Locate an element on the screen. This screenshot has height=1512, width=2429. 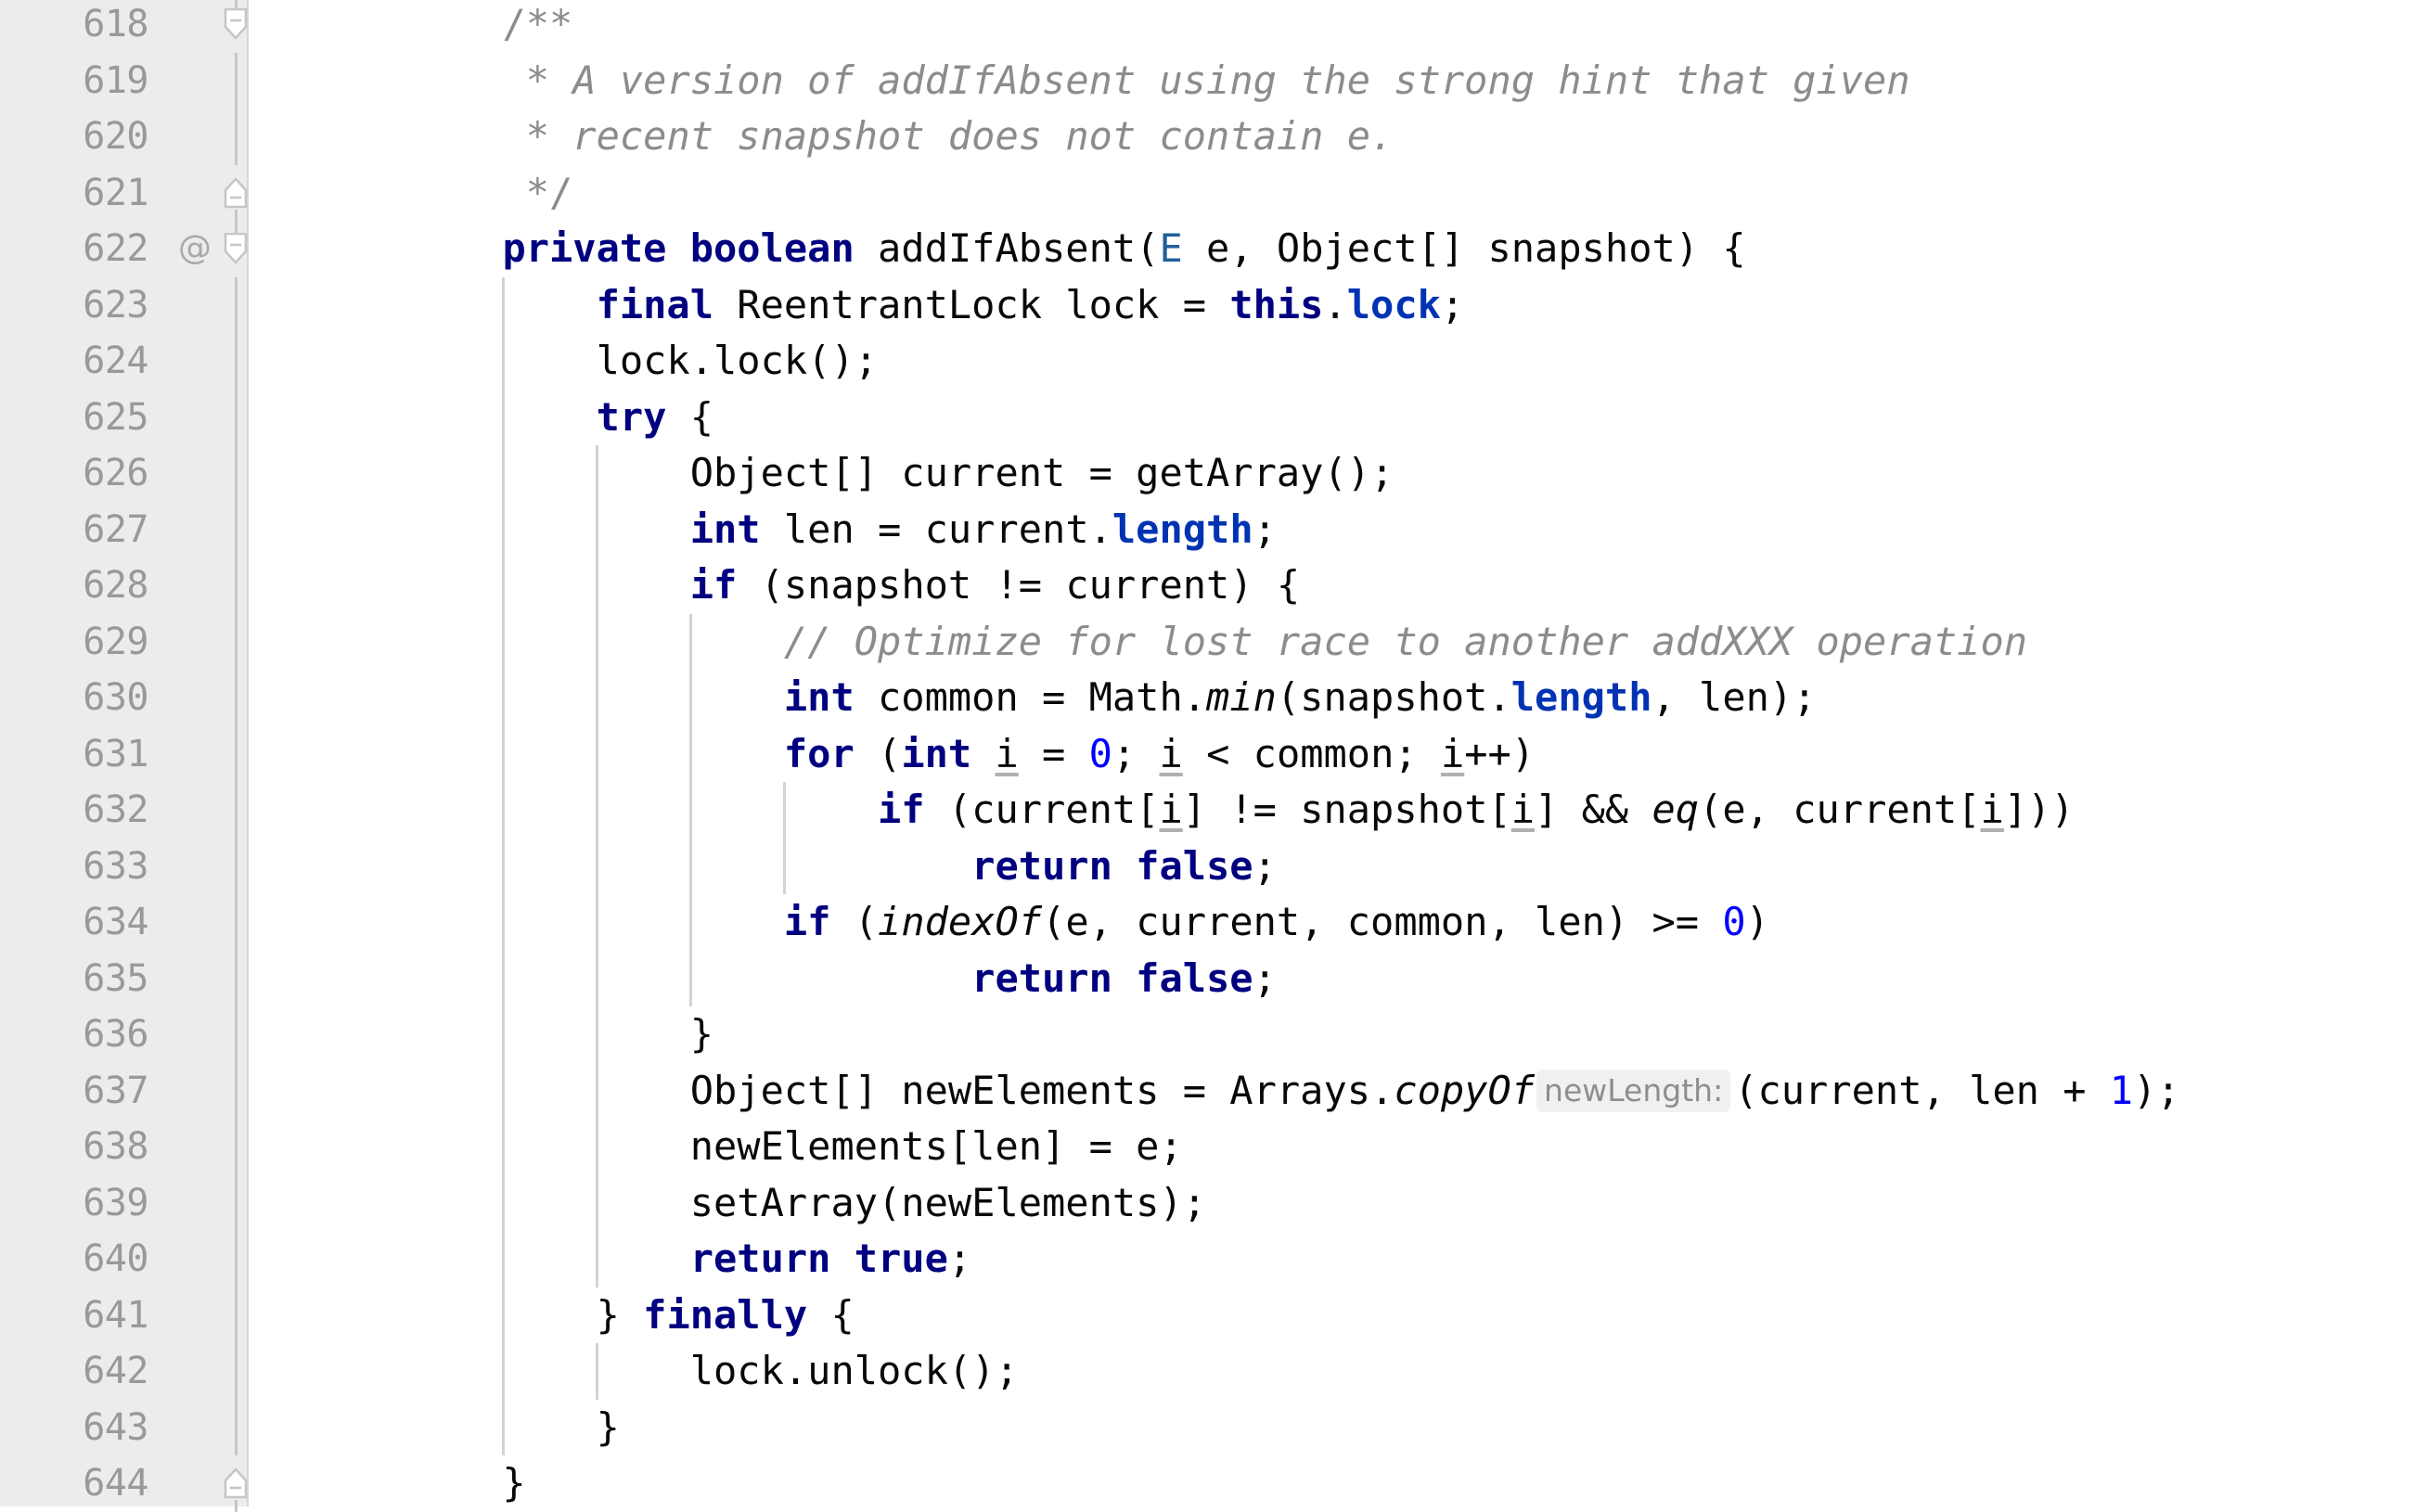
code-line: newElements[len] = e; is located at coordinates (1339, 1147).